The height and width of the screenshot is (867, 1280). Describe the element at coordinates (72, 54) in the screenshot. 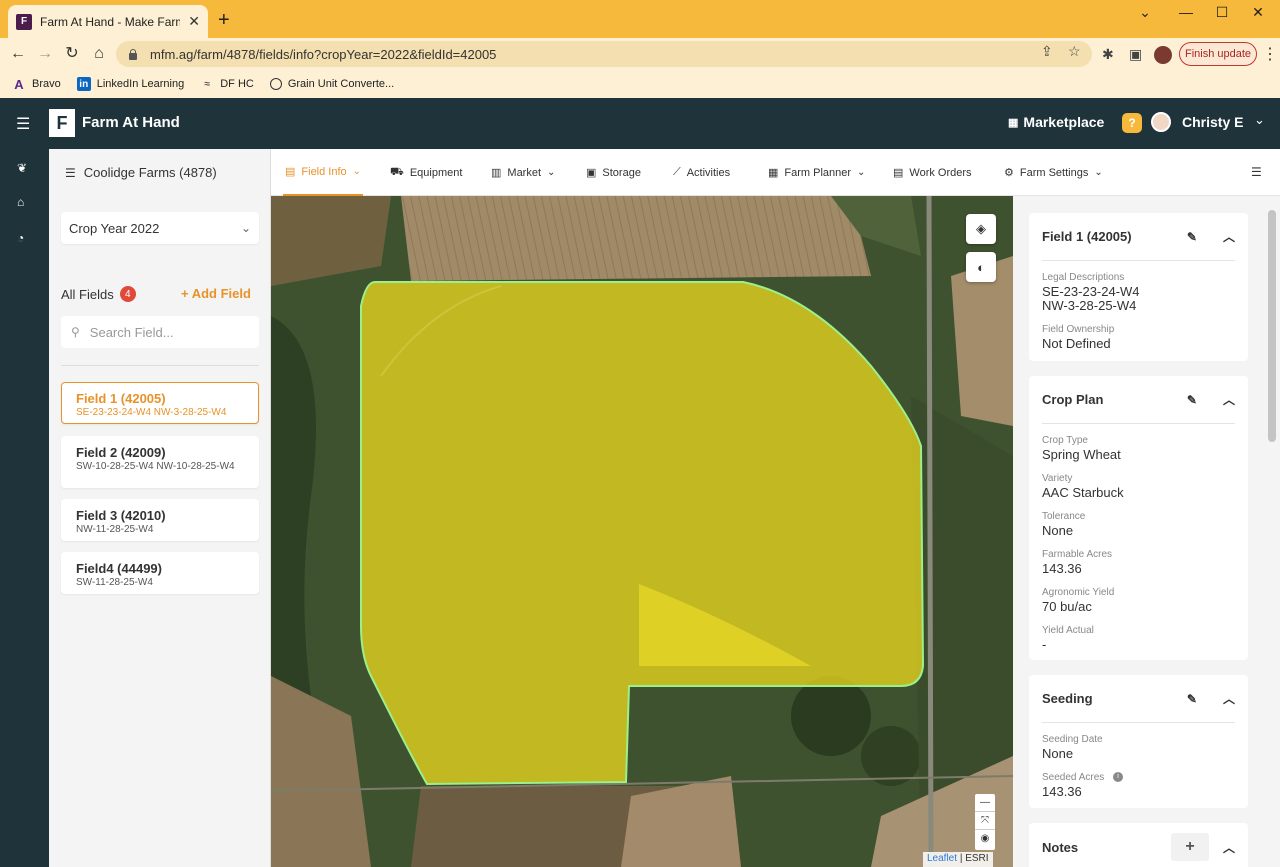

I see `reload-icon: ↻` at that location.